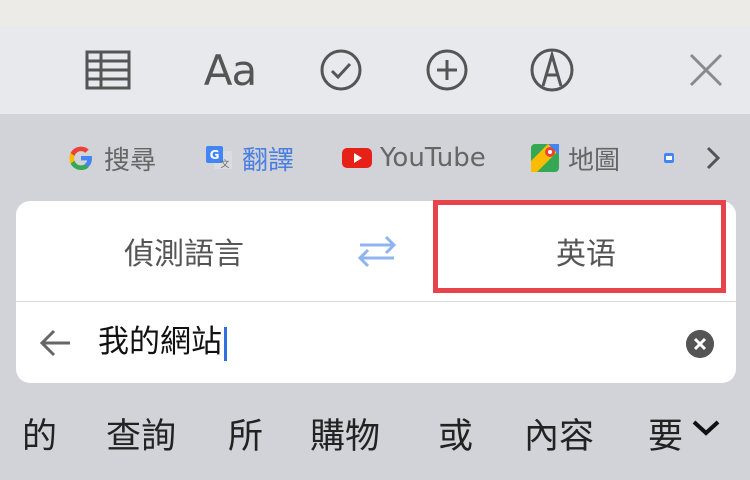 The width and height of the screenshot is (750, 480). What do you see at coordinates (545, 158) in the screenshot?
I see `google-maps-icon` at bounding box center [545, 158].